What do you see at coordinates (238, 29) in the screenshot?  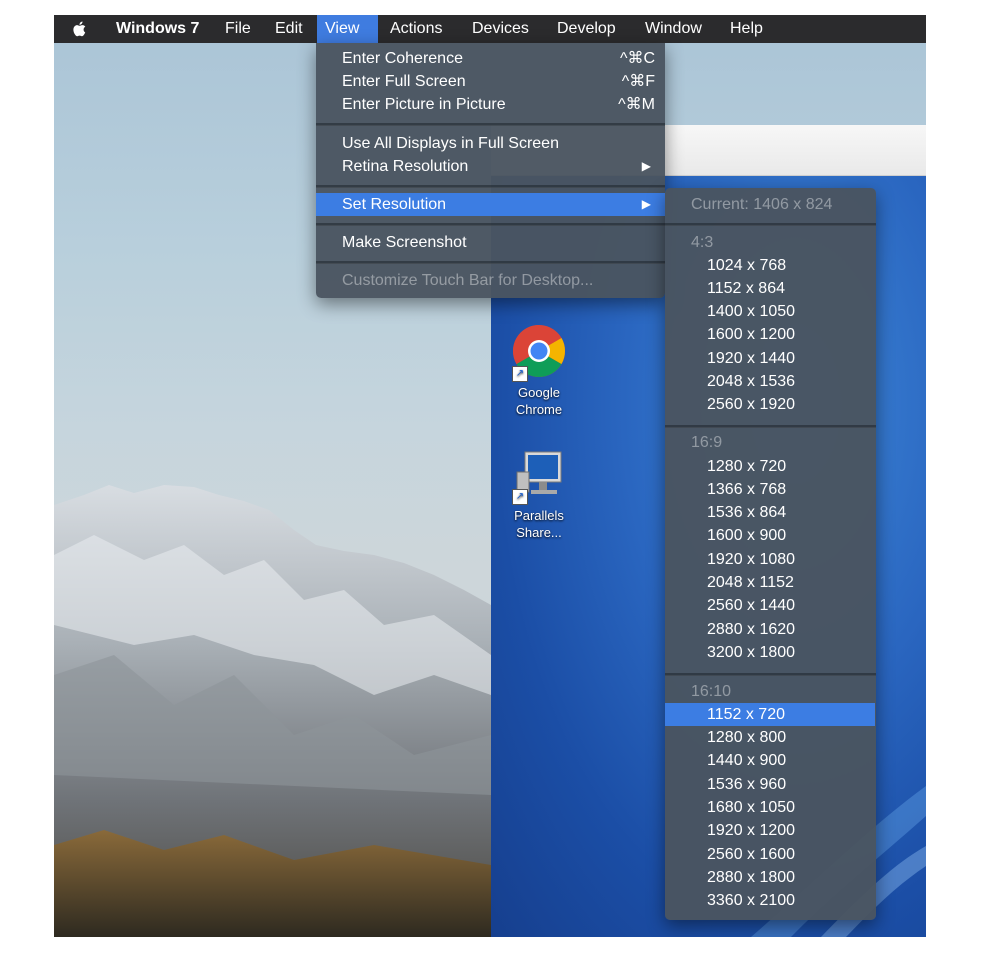 I see `menu-file: File` at bounding box center [238, 29].